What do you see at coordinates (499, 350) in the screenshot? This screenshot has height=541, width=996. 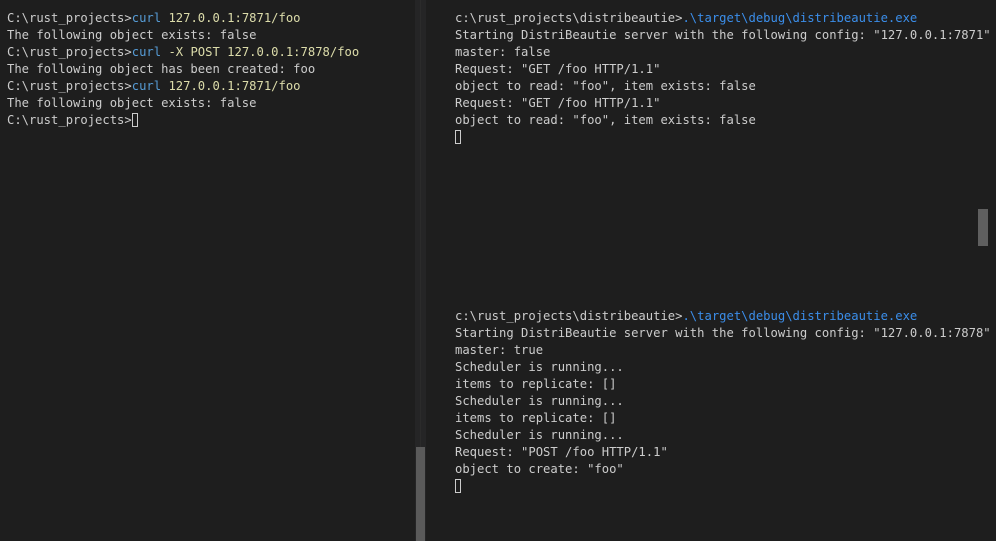 I see `terminal-line: master: true` at bounding box center [499, 350].